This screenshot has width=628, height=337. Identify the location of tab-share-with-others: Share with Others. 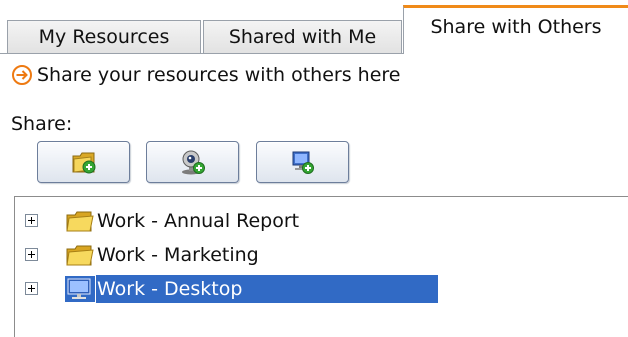
(515, 29).